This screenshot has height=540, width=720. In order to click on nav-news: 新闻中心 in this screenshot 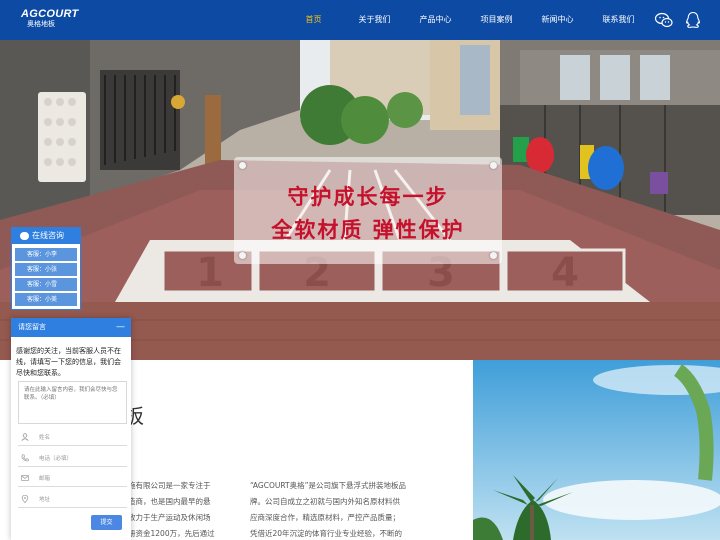, I will do `click(557, 20)`.